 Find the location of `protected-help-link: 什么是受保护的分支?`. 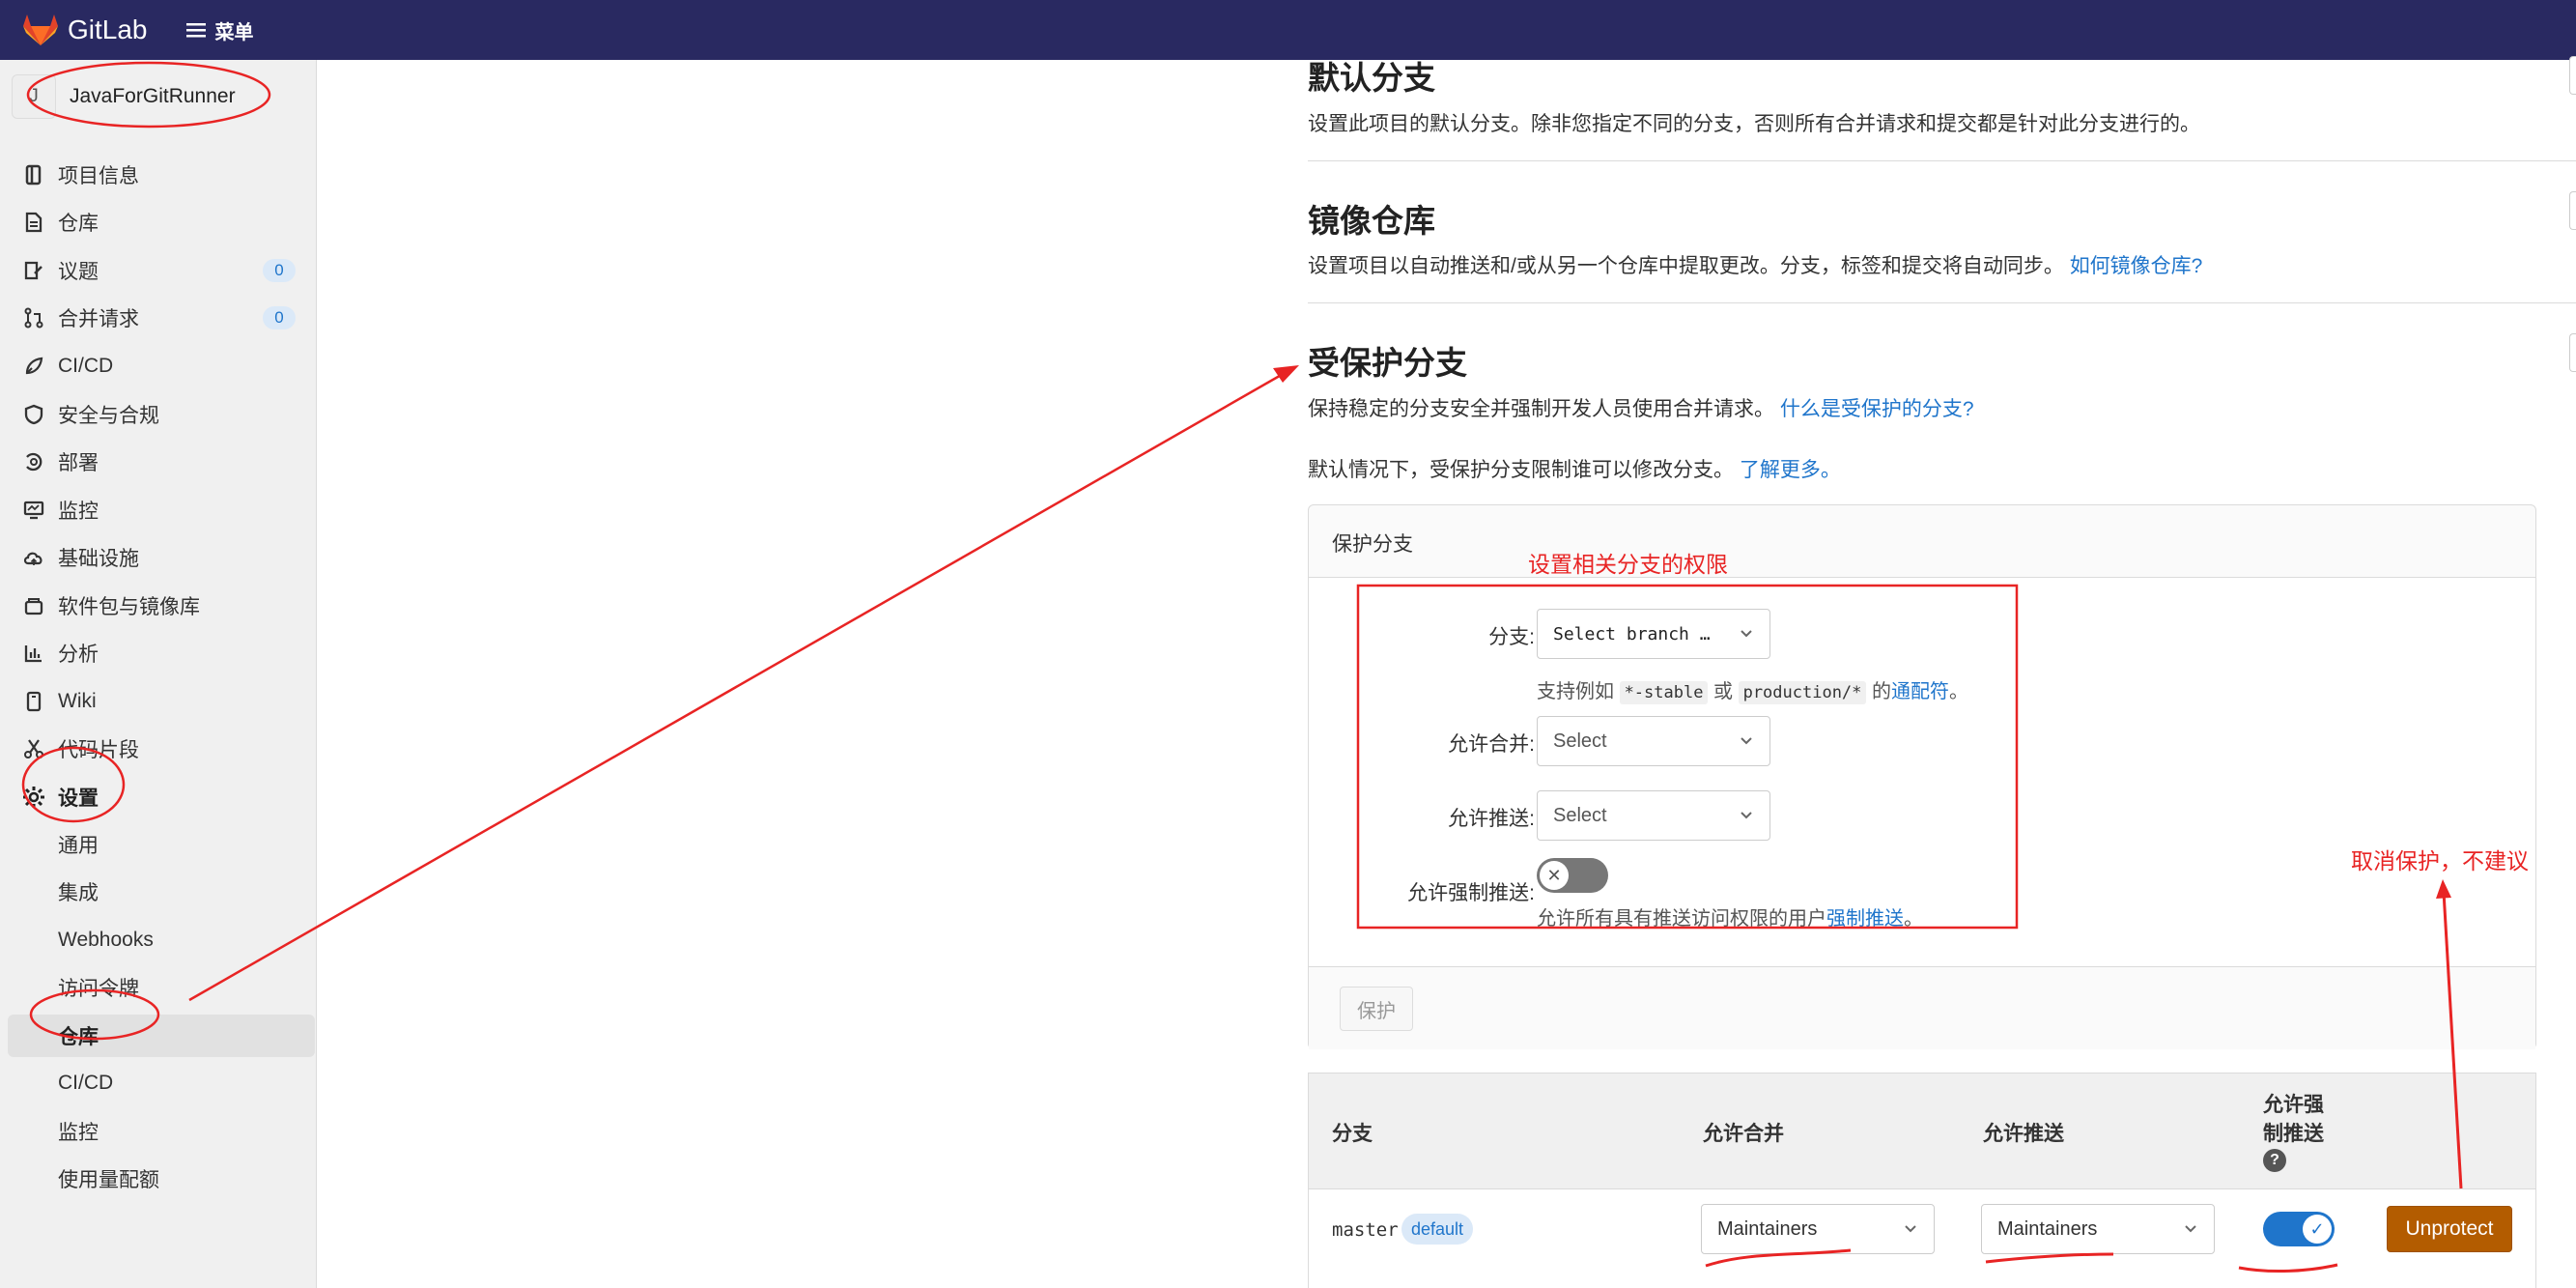

protected-help-link: 什么是受保护的分支? is located at coordinates (1877, 409).